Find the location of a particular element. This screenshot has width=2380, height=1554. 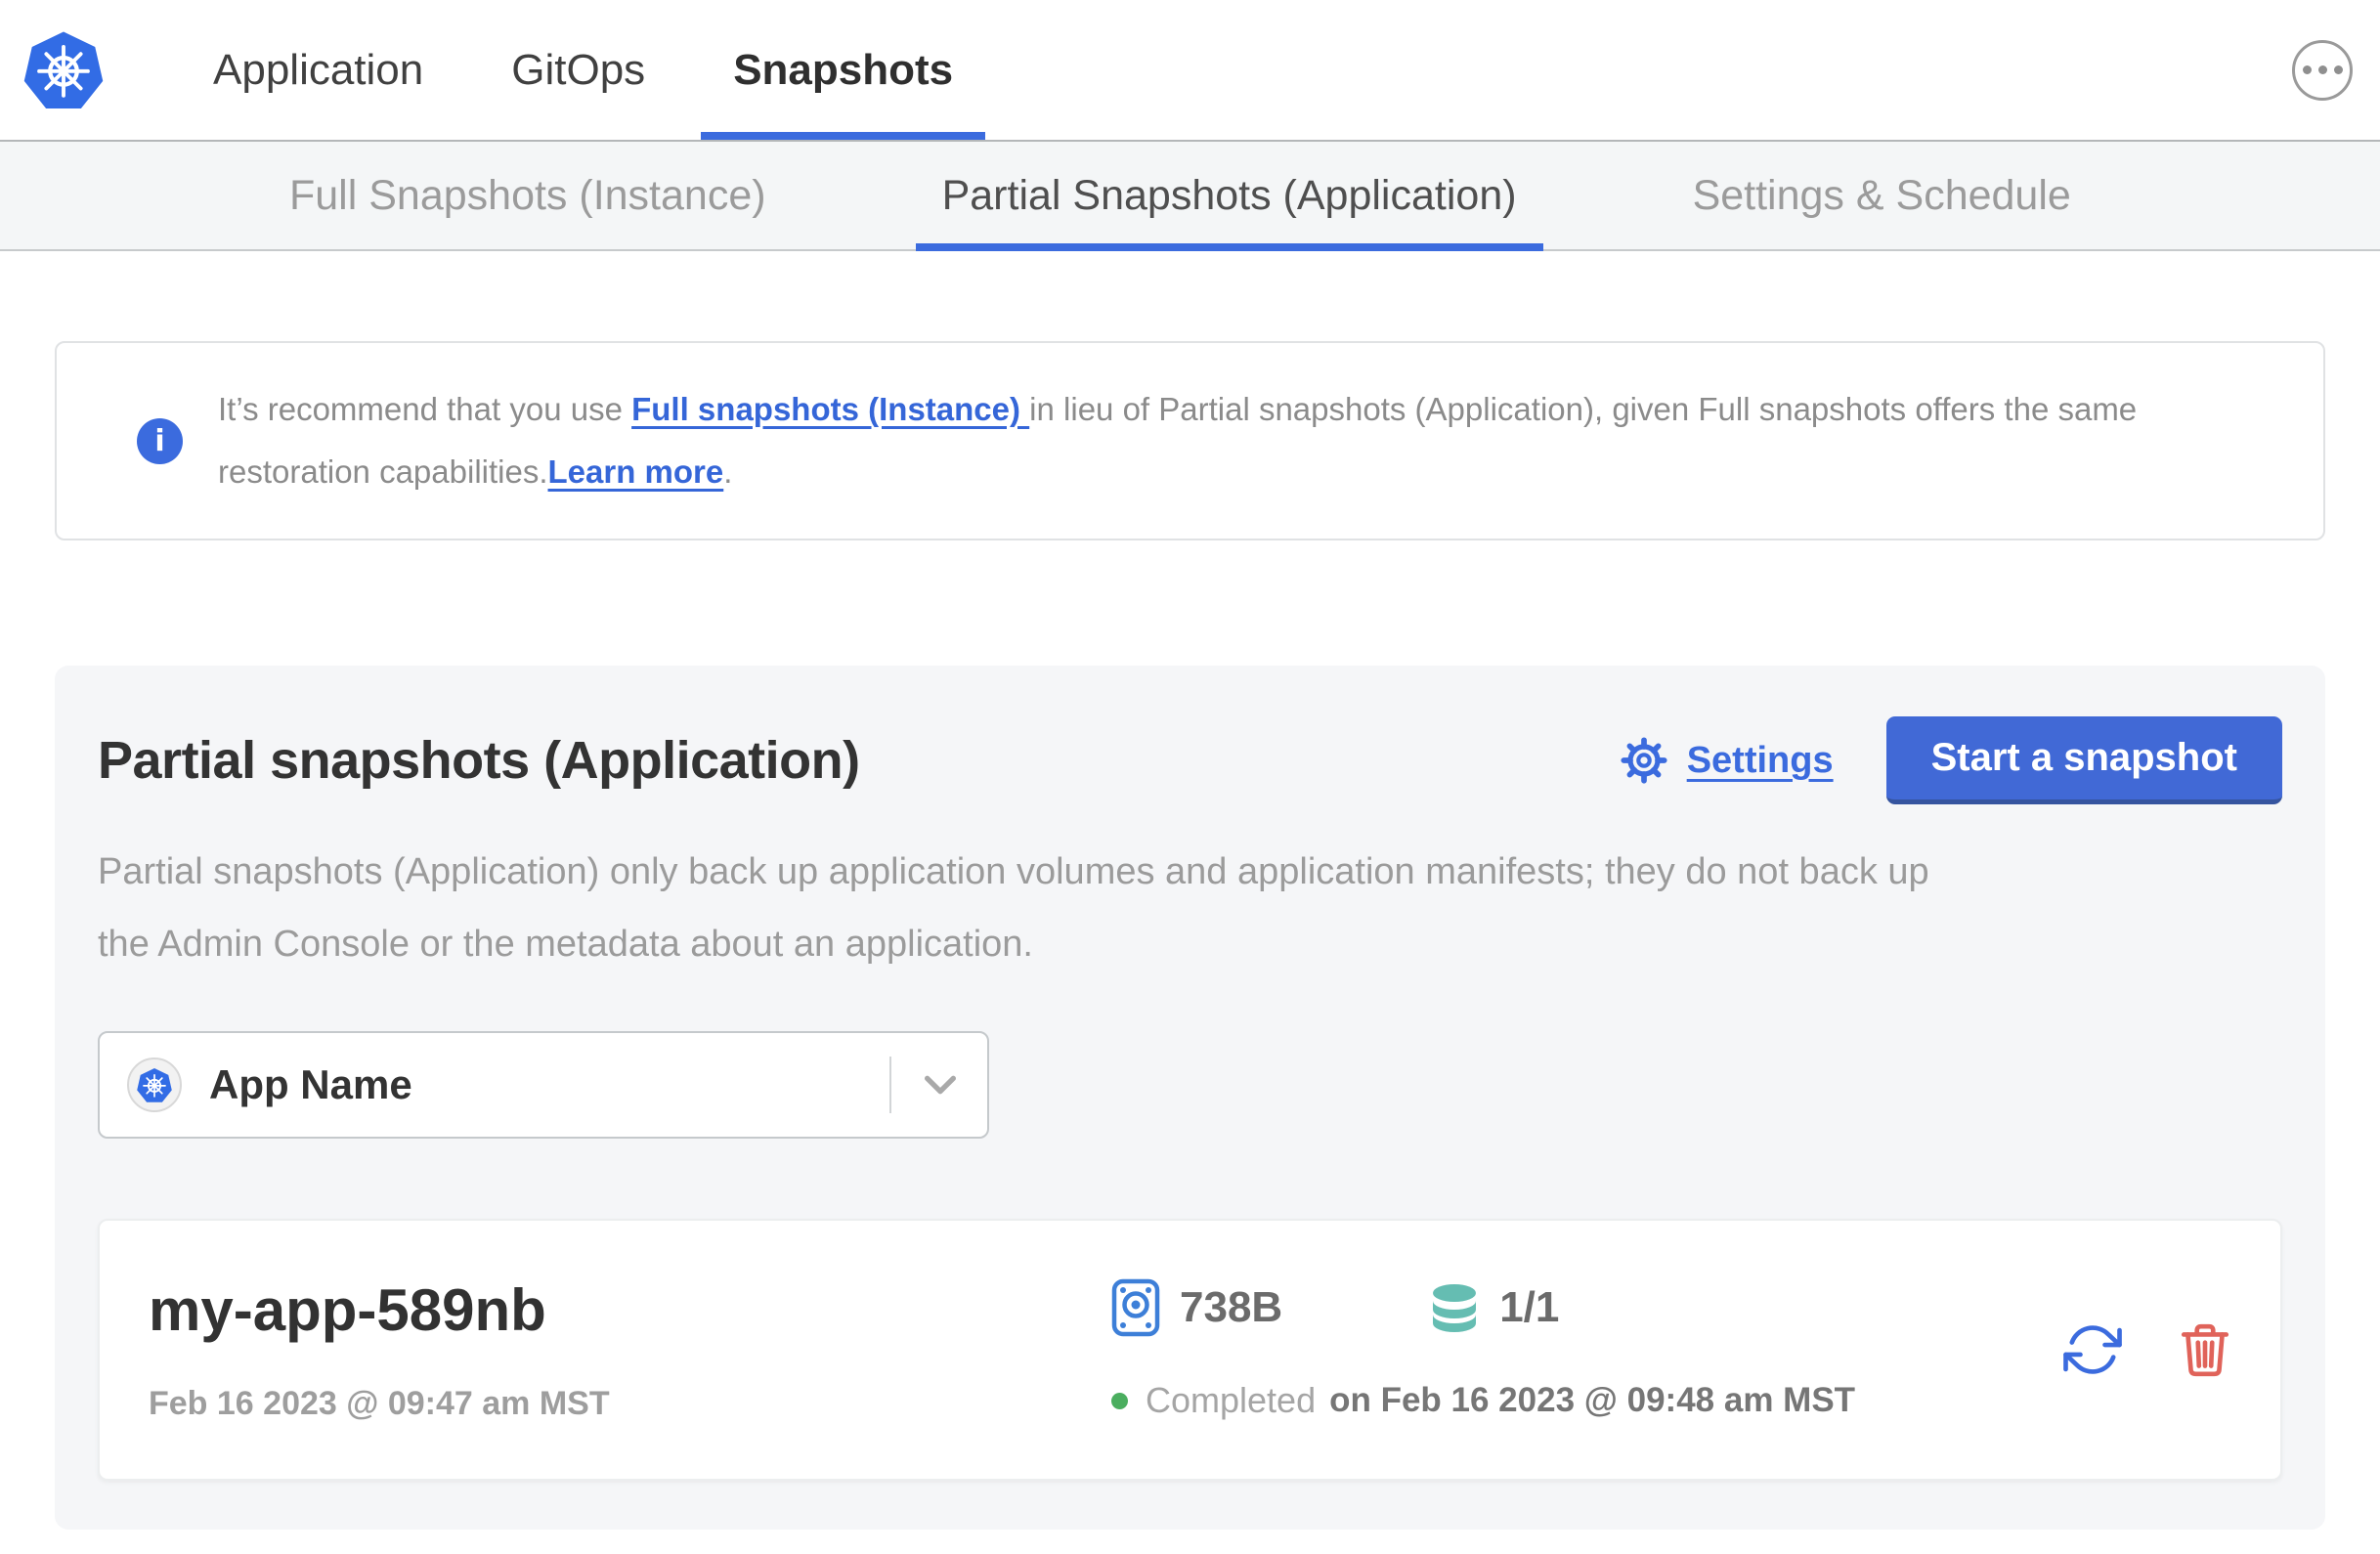

nav-item-snapshots: Snapshots is located at coordinates (843, 70).